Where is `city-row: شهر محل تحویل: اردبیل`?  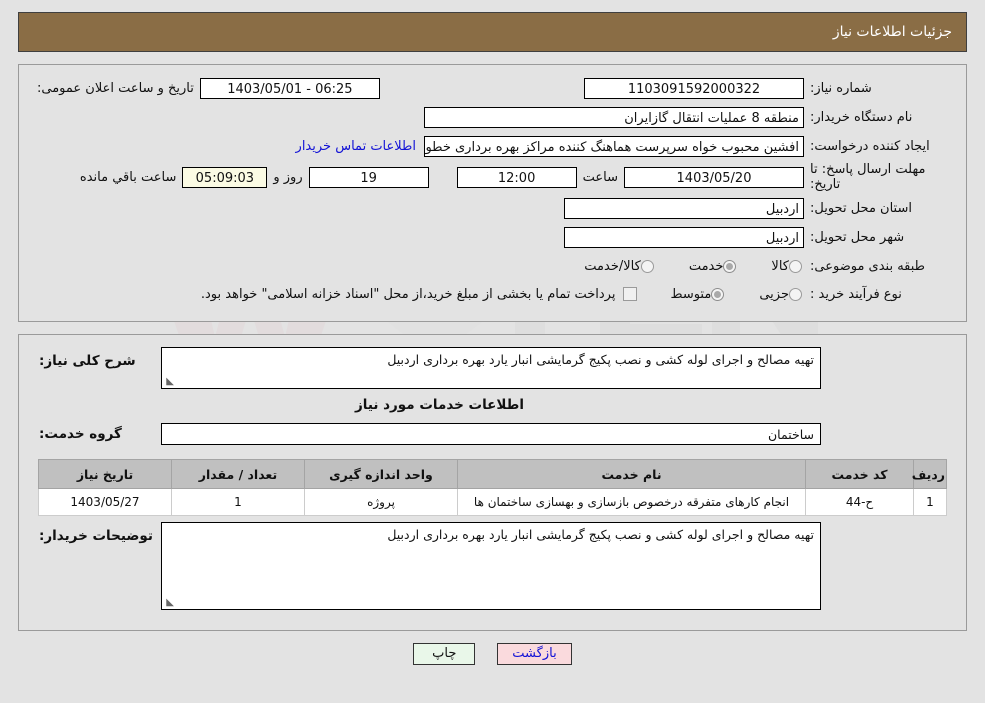
city-row: شهر محل تحویل: اردبیل is located at coordinates (492, 237).